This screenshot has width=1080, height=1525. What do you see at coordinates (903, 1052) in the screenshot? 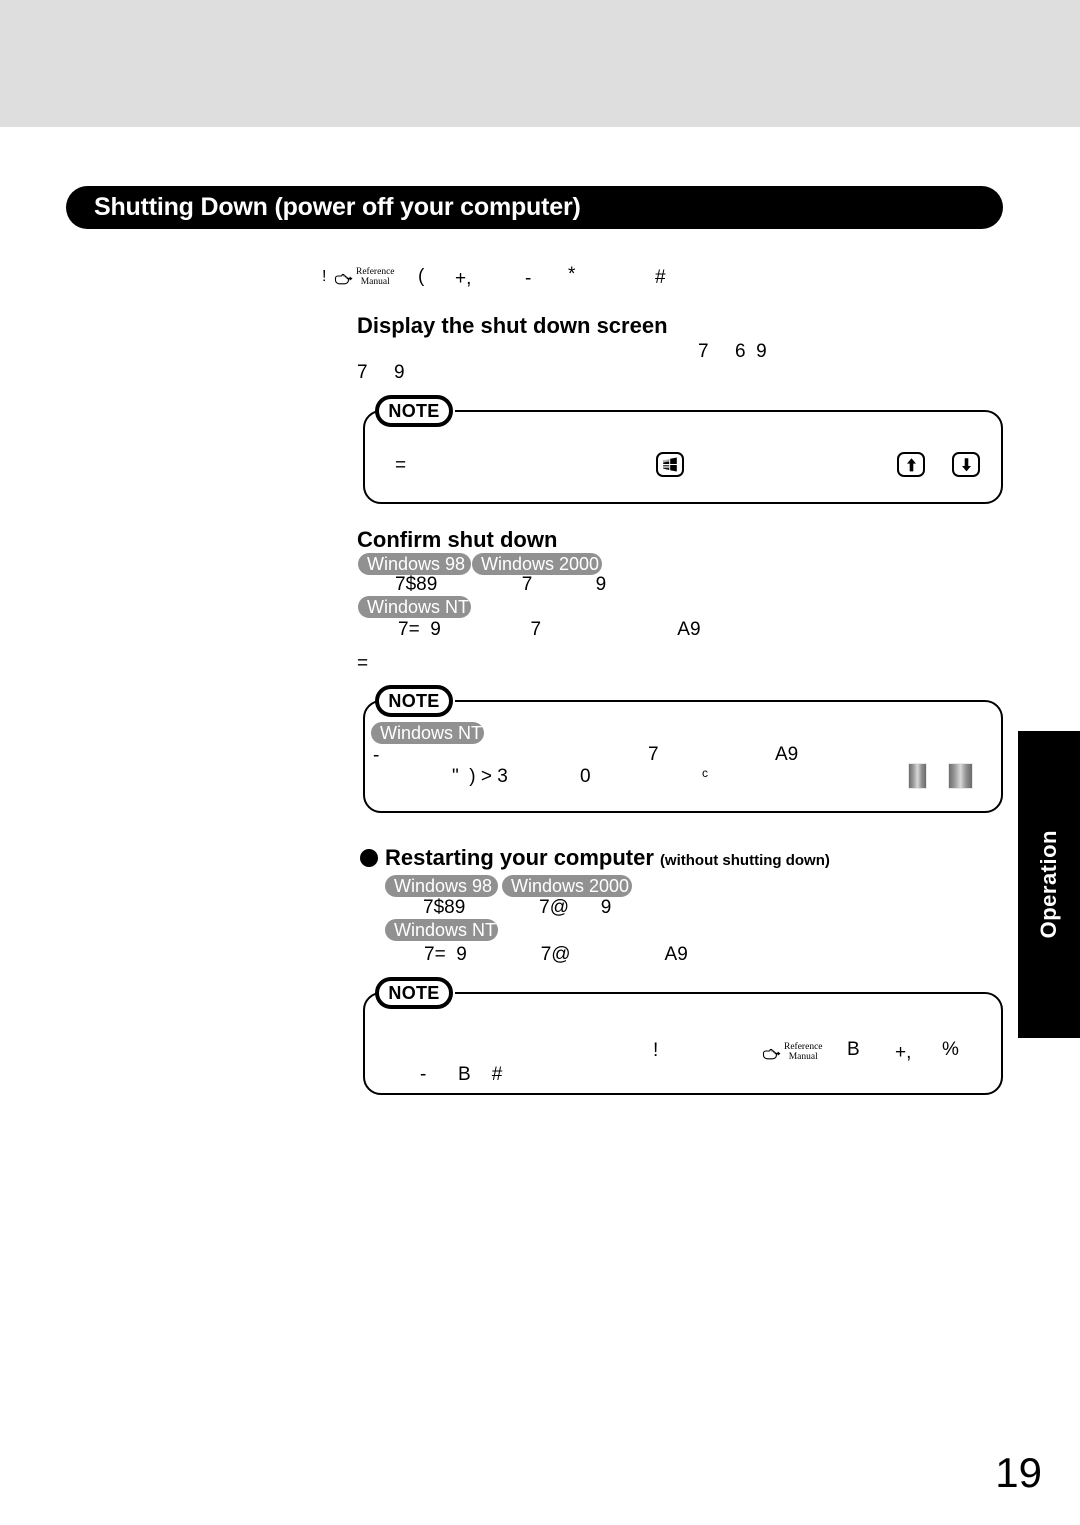
I see `note3-glyph-c: +,` at bounding box center [903, 1052].